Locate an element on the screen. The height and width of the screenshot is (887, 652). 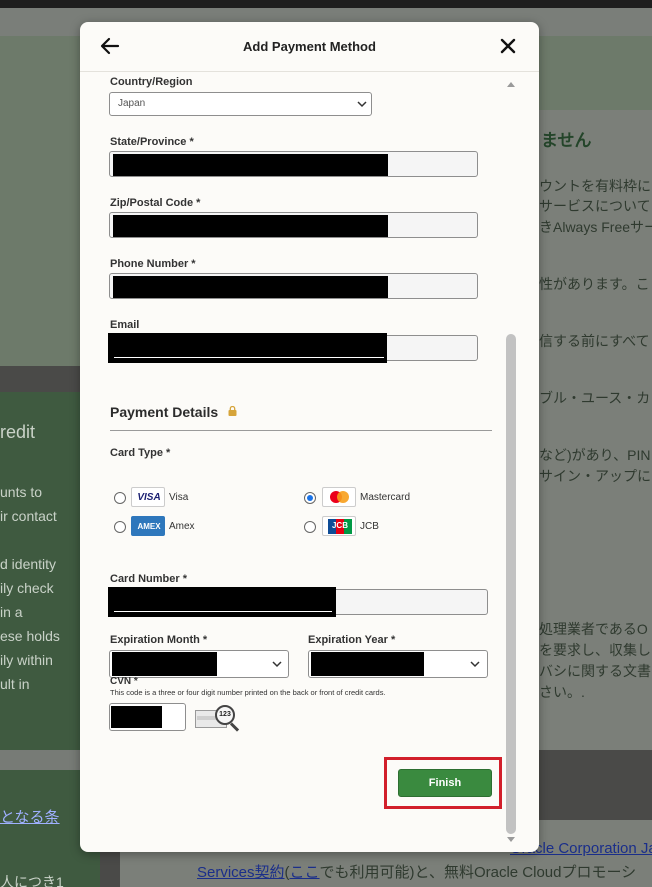
section-divider is located at coordinates (301, 430).